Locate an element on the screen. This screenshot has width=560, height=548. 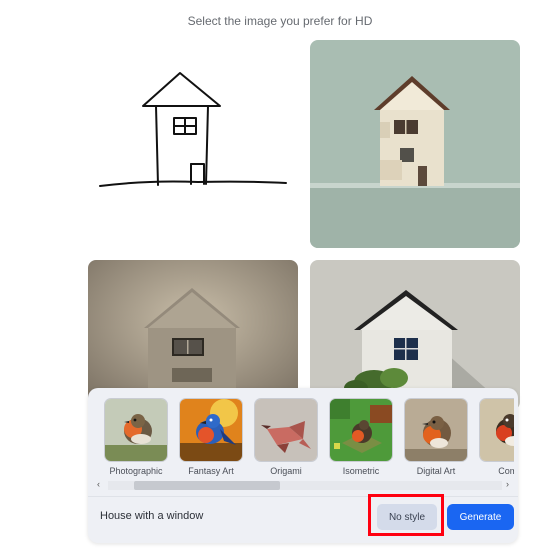
no-style-button: No style is located at coordinates (407, 517).